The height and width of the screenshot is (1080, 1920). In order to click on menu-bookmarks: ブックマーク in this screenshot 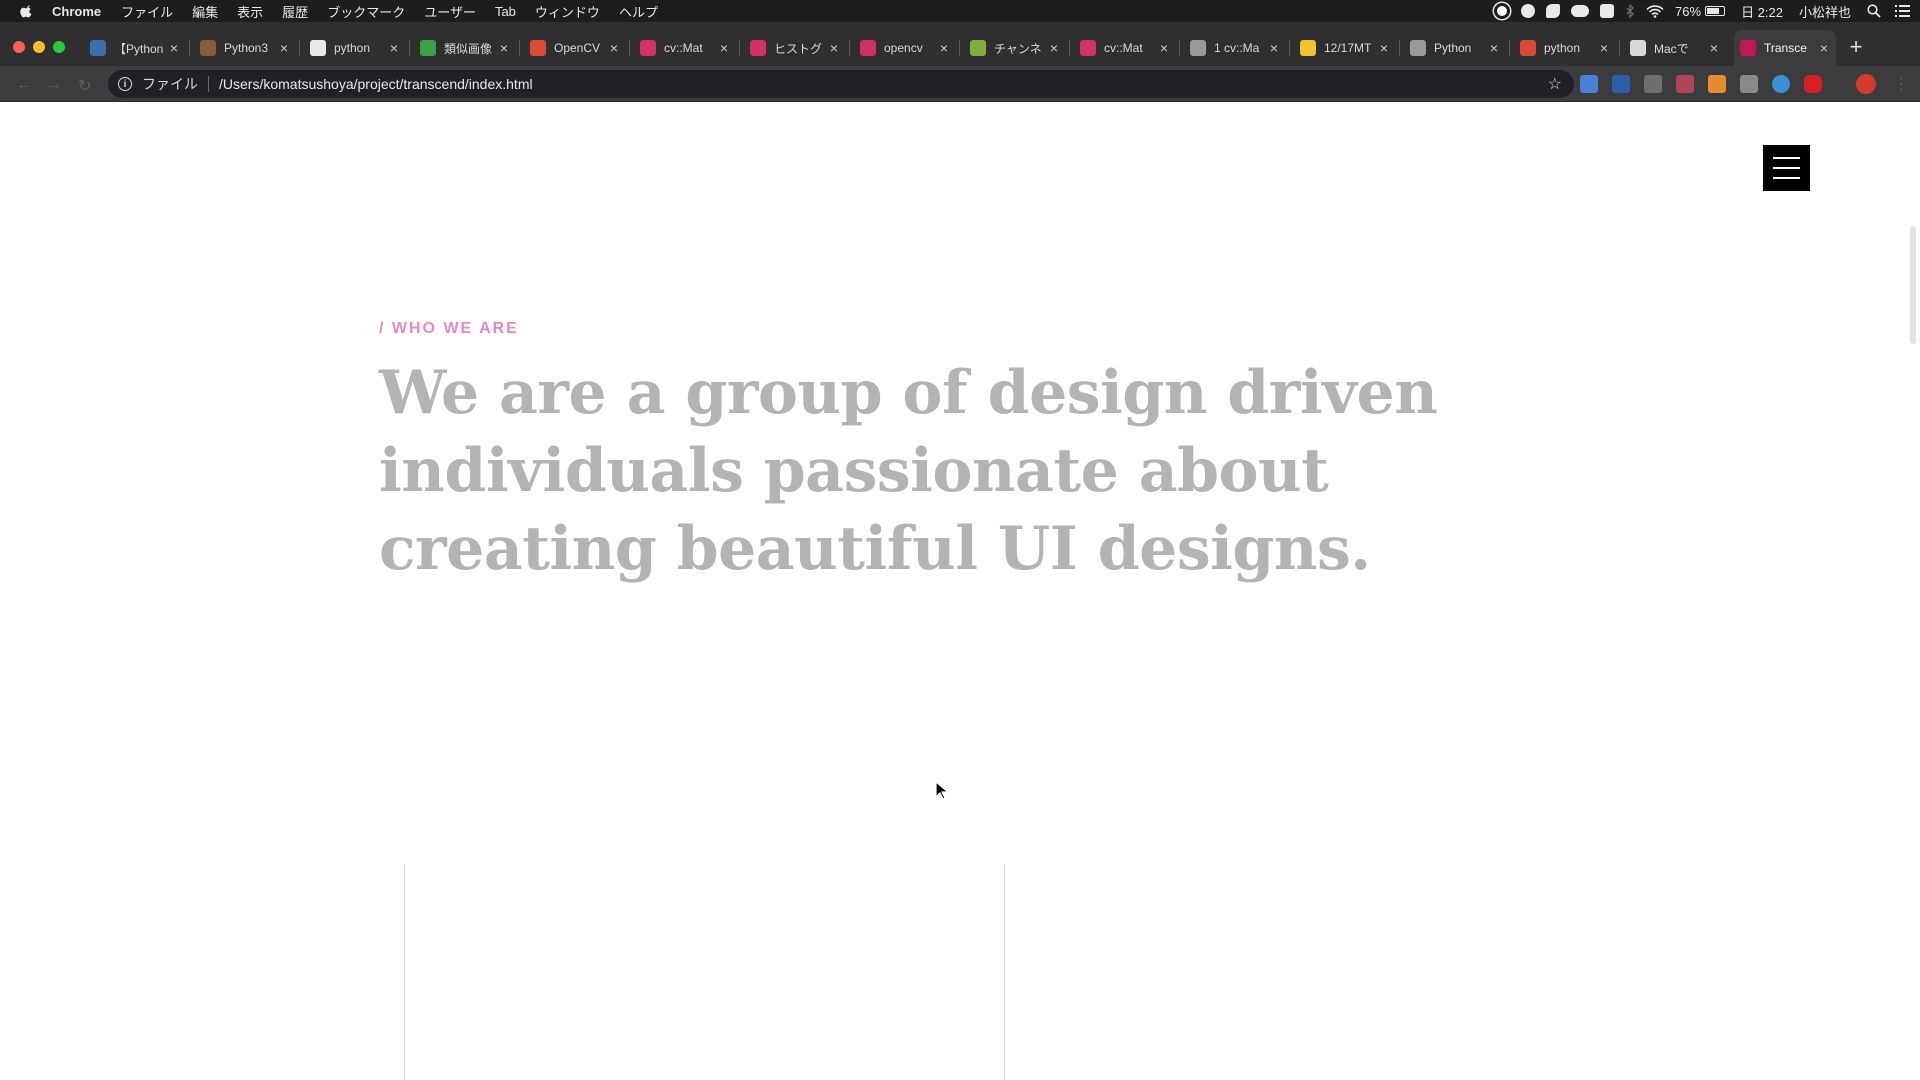, I will do `click(366, 11)`.